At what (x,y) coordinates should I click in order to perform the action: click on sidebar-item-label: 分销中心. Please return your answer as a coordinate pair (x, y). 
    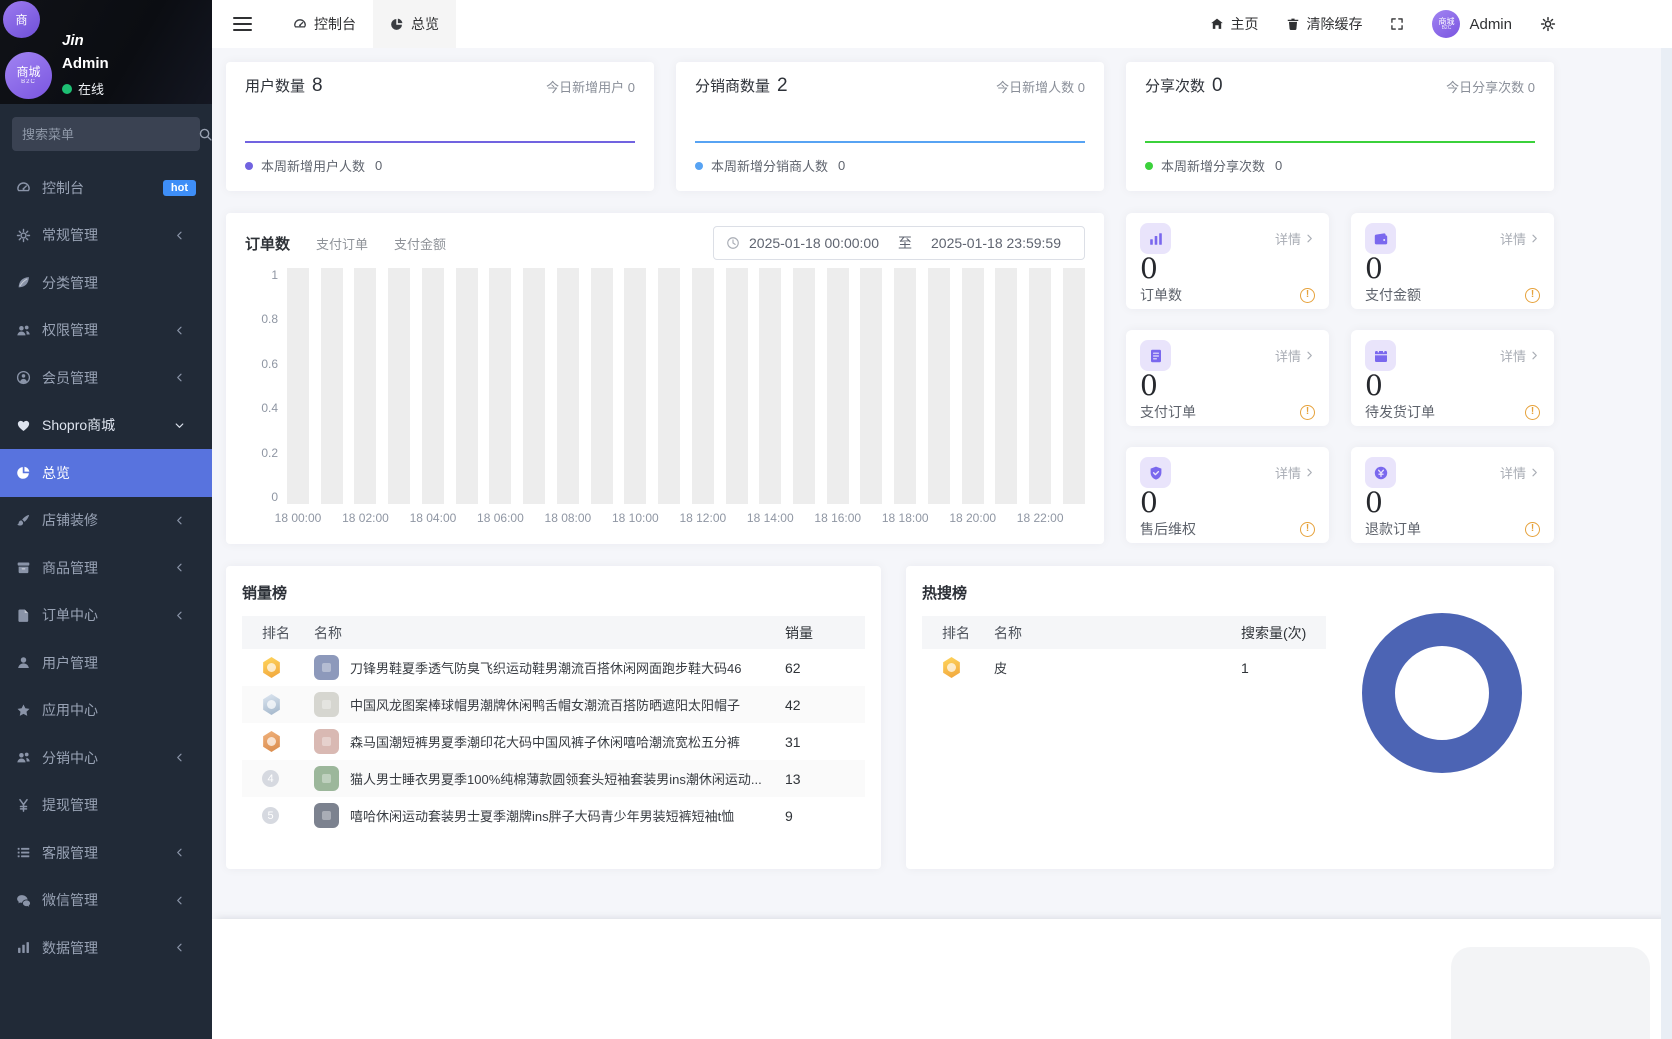
    Looking at the image, I should click on (70, 757).